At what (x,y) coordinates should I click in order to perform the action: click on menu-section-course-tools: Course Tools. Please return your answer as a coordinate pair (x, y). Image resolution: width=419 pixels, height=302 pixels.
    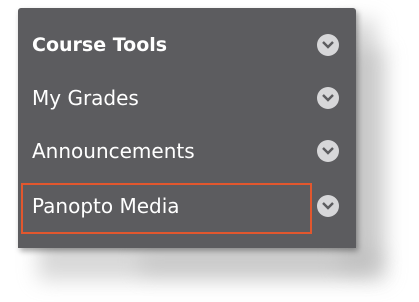
    Looking at the image, I should click on (187, 45).